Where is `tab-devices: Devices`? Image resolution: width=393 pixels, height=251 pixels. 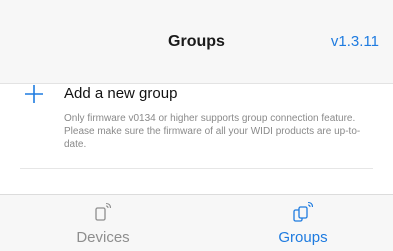 tab-devices: Devices is located at coordinates (103, 223).